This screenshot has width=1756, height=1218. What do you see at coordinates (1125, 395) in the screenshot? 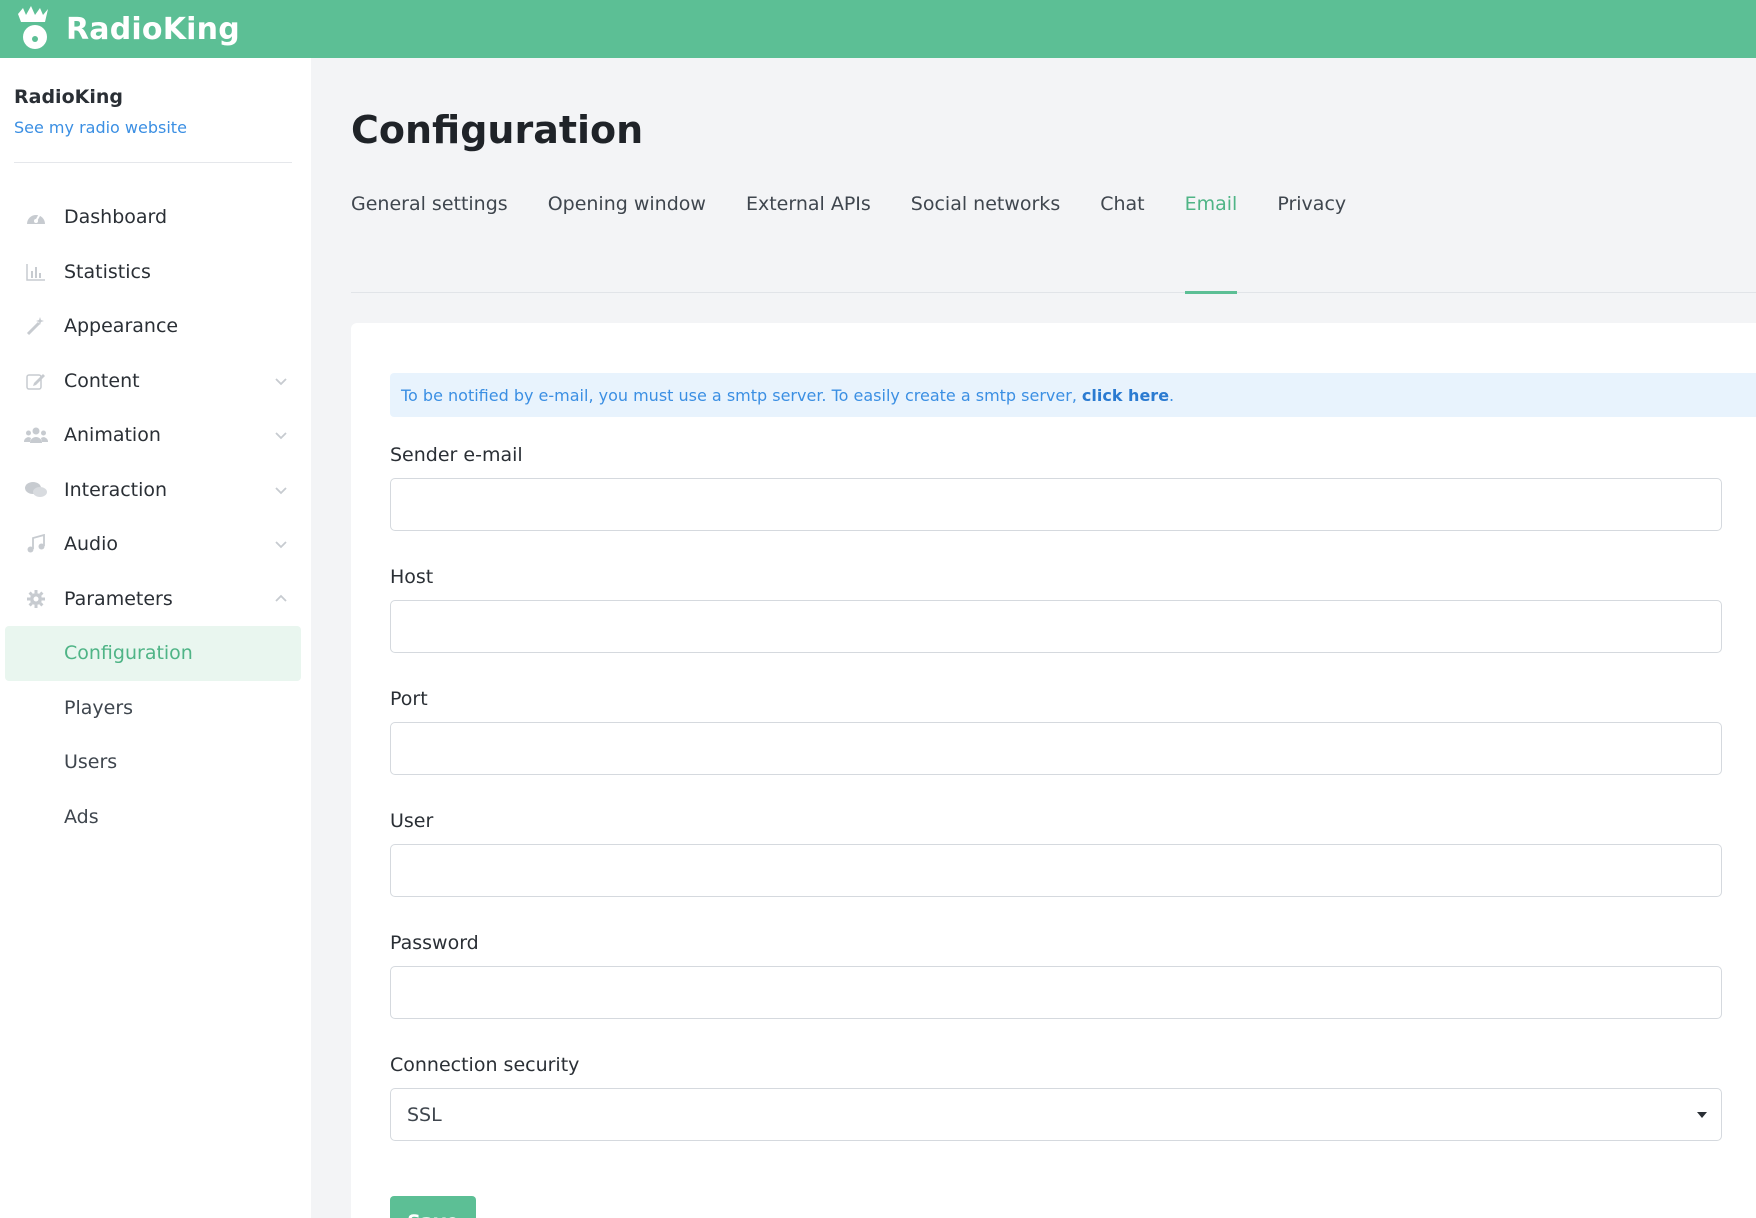
I see `click-here-link: click here` at bounding box center [1125, 395].